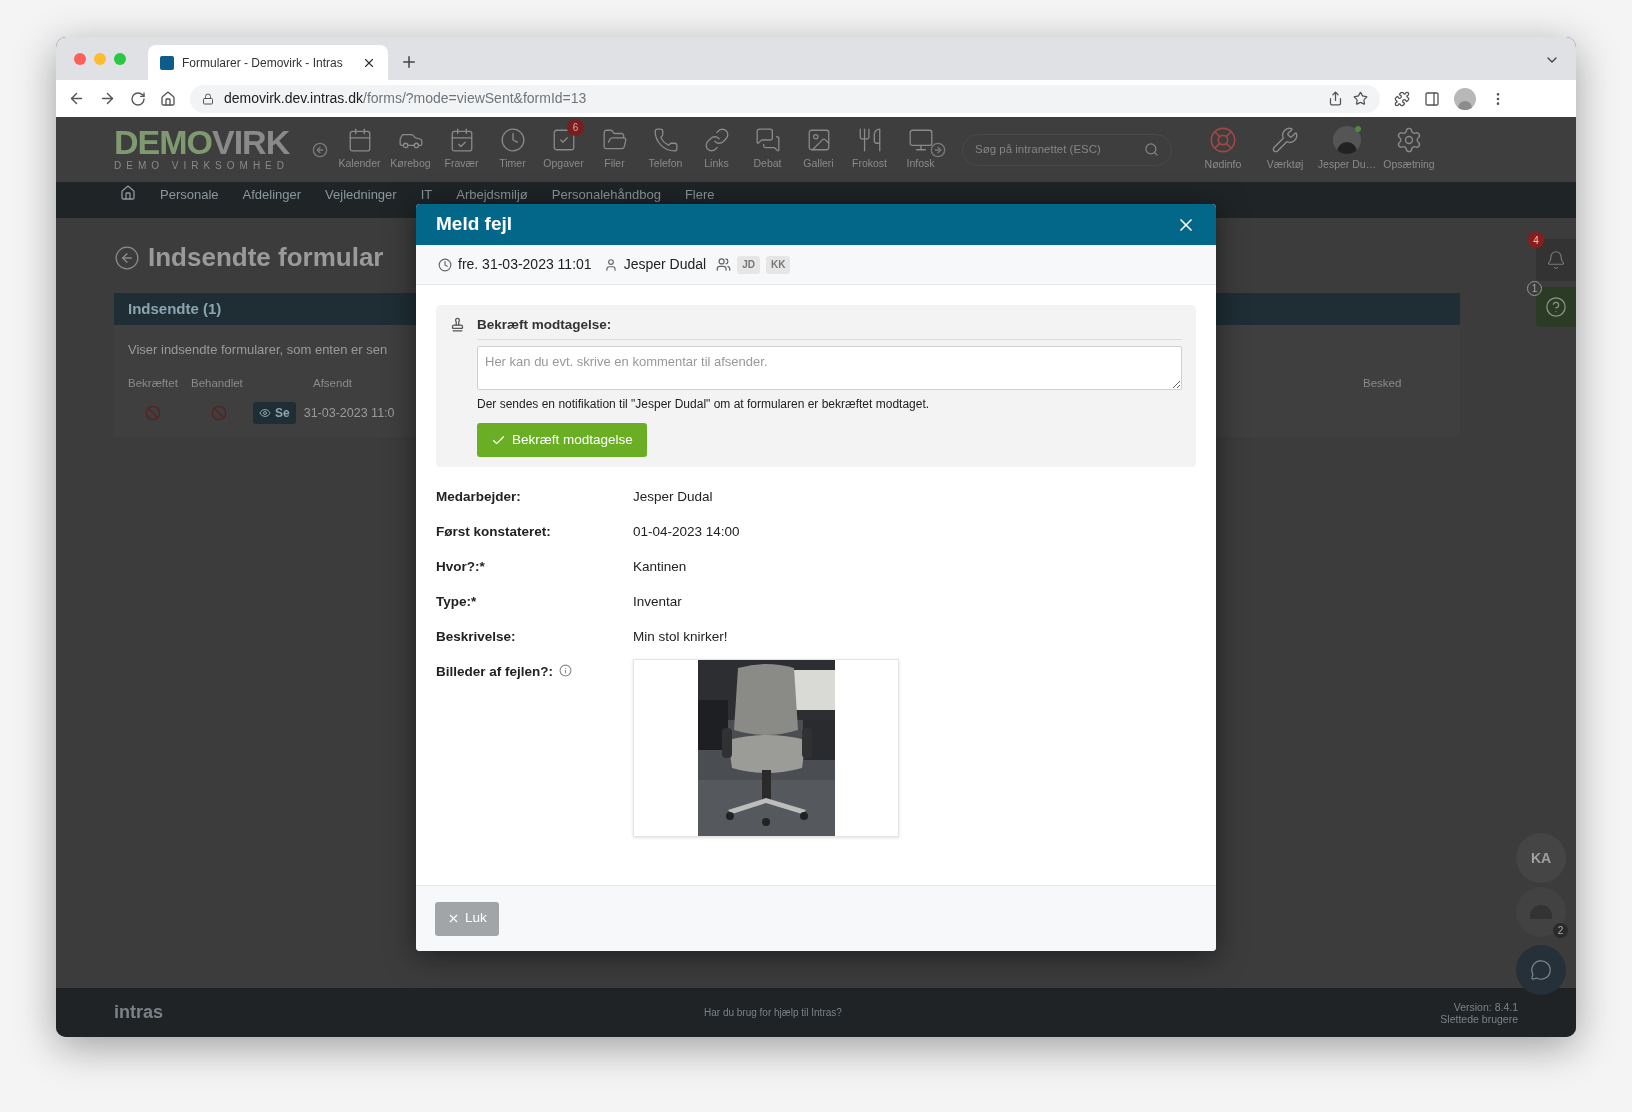 The image size is (1632, 1112). I want to click on recipient-tag: JD, so click(748, 264).